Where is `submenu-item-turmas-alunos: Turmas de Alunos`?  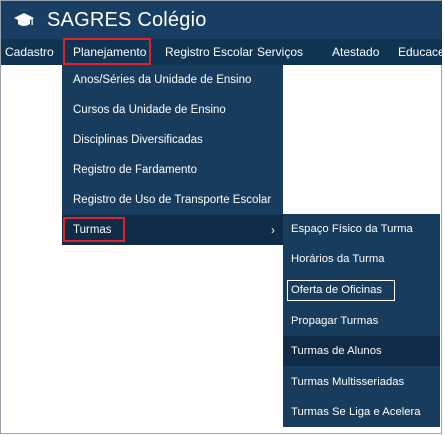 submenu-item-turmas-alunos: Turmas de Alunos is located at coordinates (361, 351).